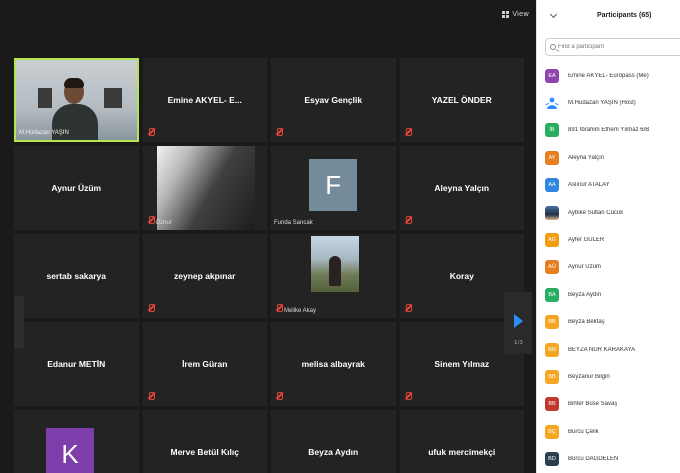  Describe the element at coordinates (553, 14) in the screenshot. I see `chevron-down-icon` at that location.